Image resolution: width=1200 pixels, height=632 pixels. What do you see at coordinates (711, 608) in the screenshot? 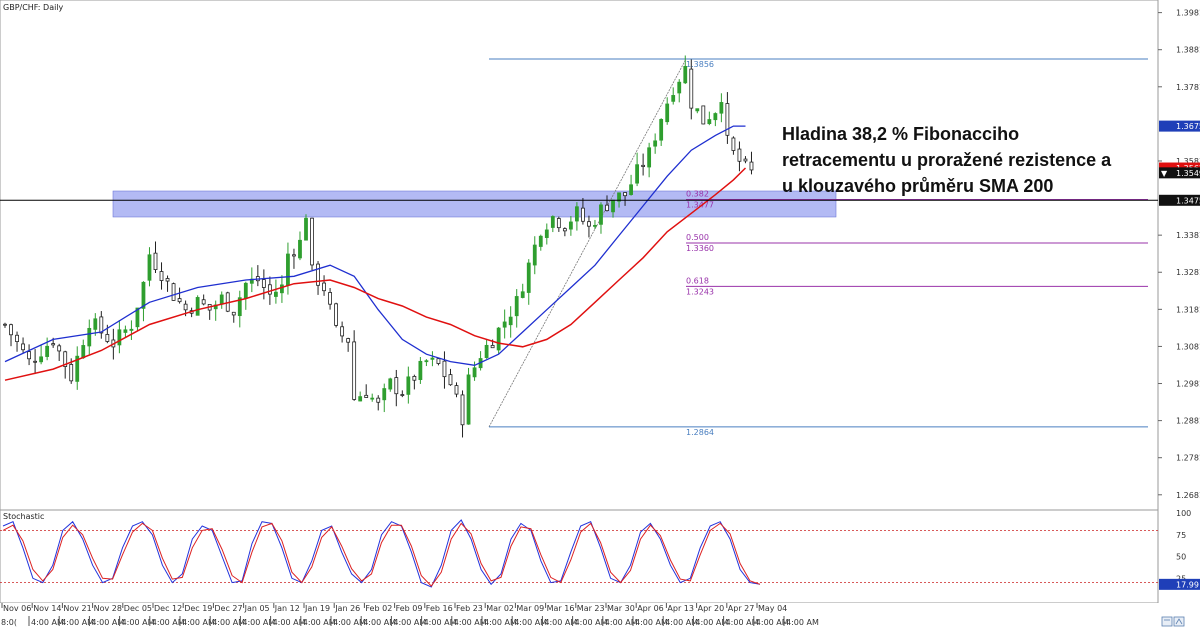
I see `date-tick-label: Apr 20` at bounding box center [711, 608].